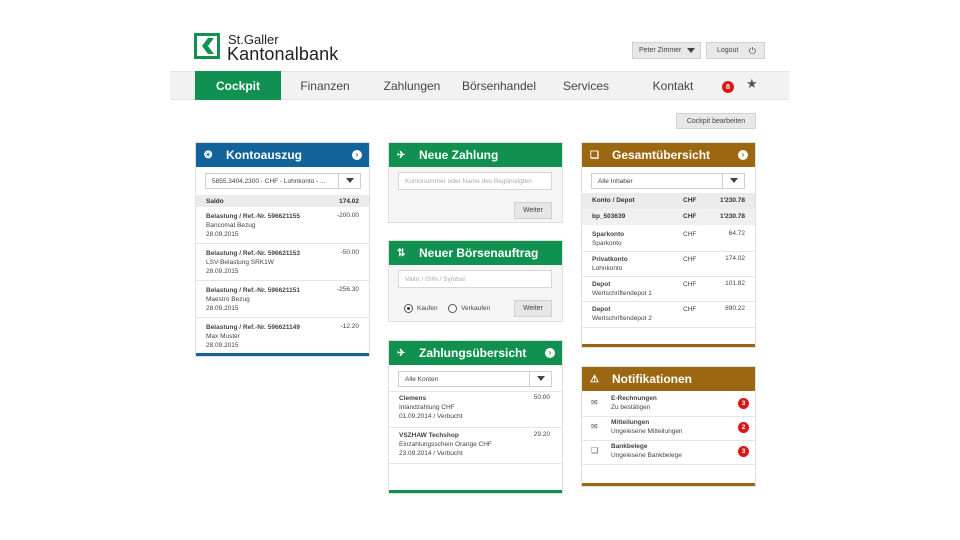 This screenshot has width=960, height=540. What do you see at coordinates (647, 427) in the screenshot?
I see `list-item: Mitteilungen Ungelesene Mitteilungen` at bounding box center [647, 427].